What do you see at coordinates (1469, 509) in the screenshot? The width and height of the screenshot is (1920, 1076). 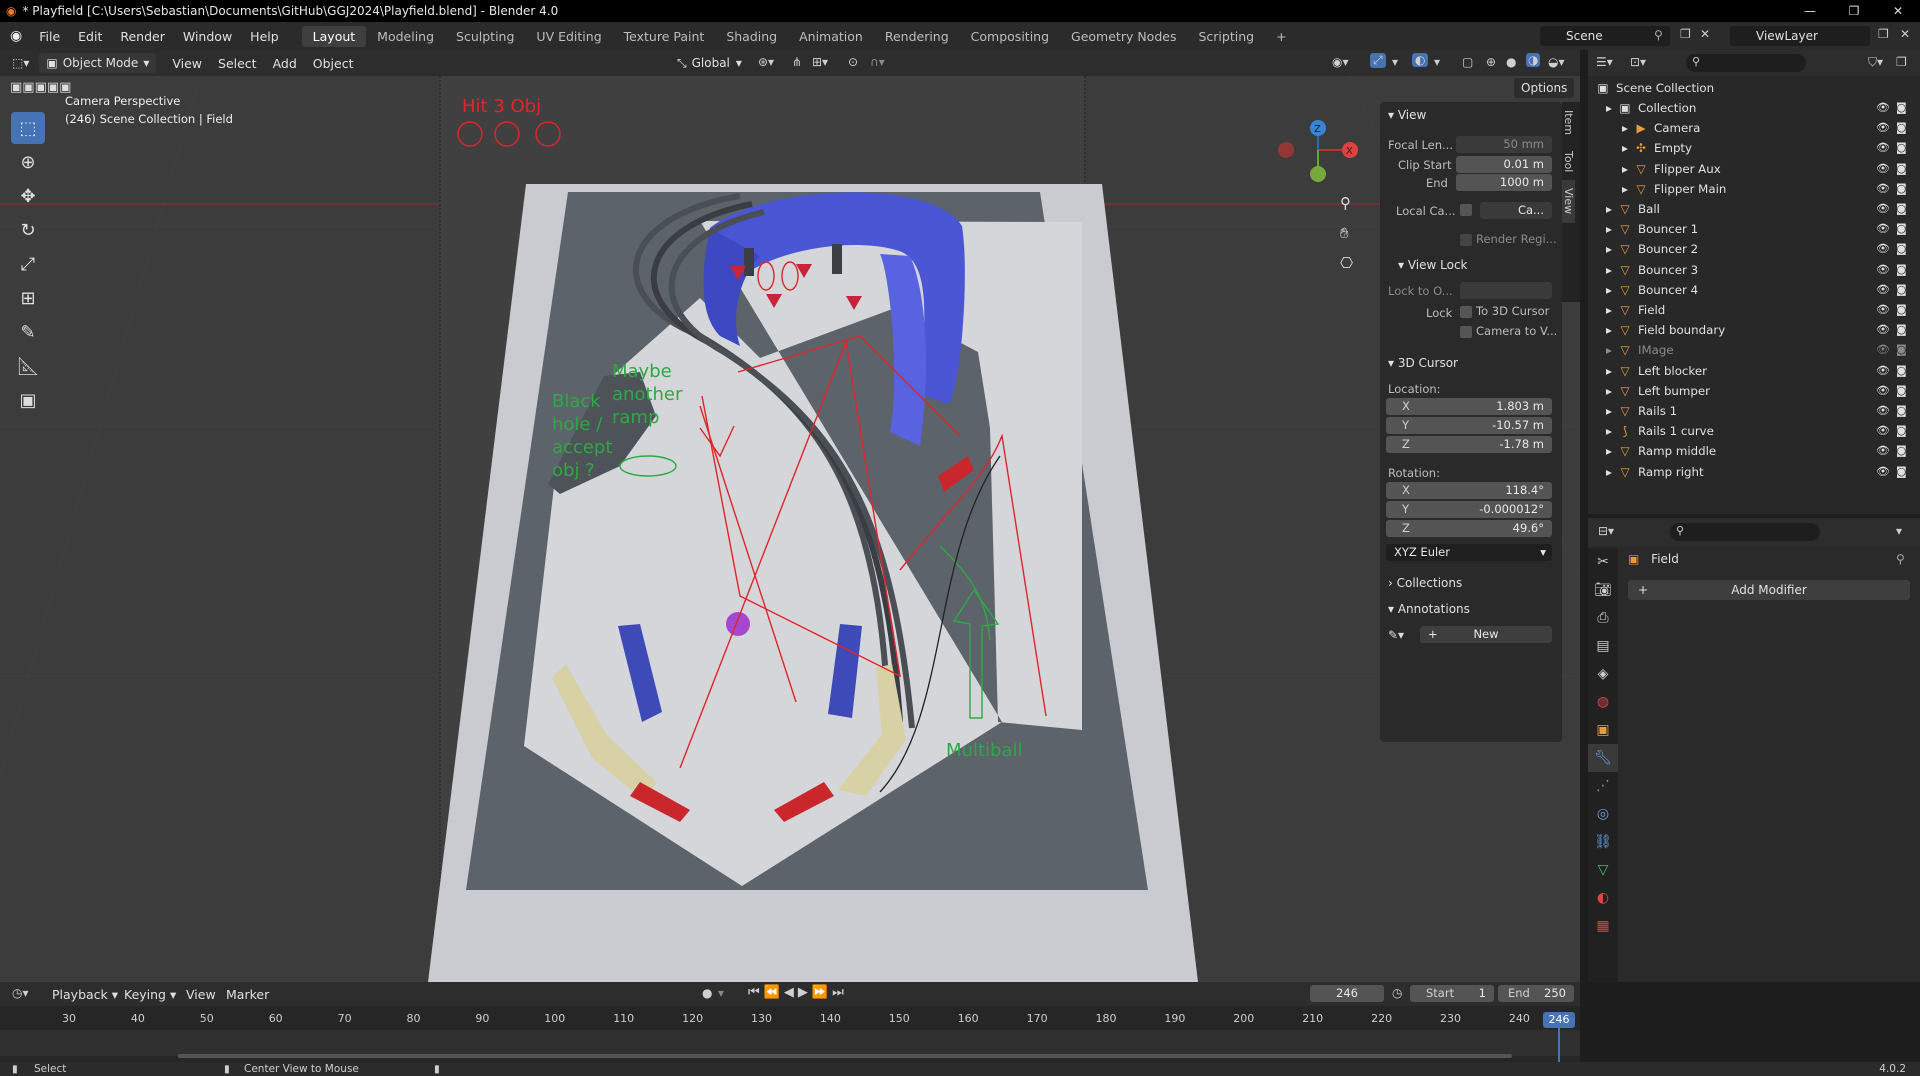 I see `cursor-rotation-y: Y -0.000012°` at bounding box center [1469, 509].